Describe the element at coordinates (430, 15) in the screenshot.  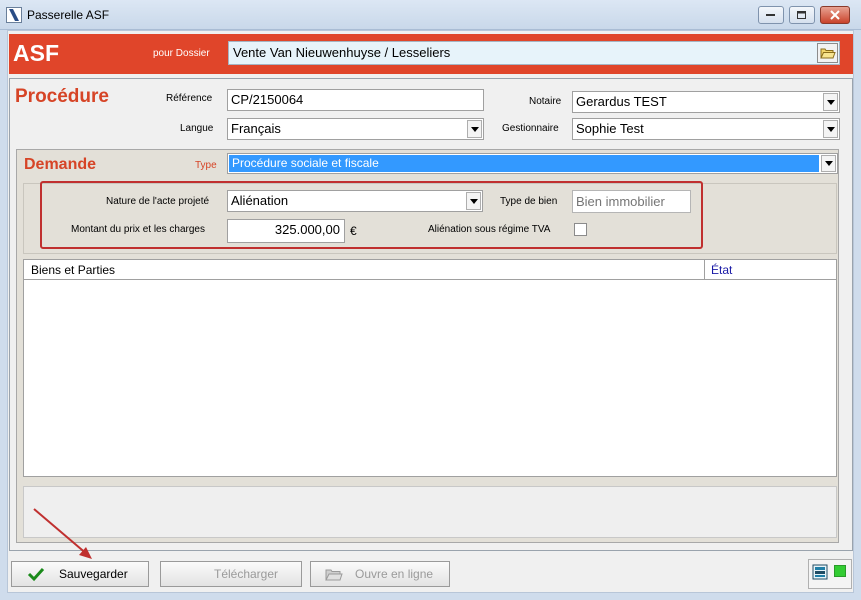
I see `window-titlebar` at that location.